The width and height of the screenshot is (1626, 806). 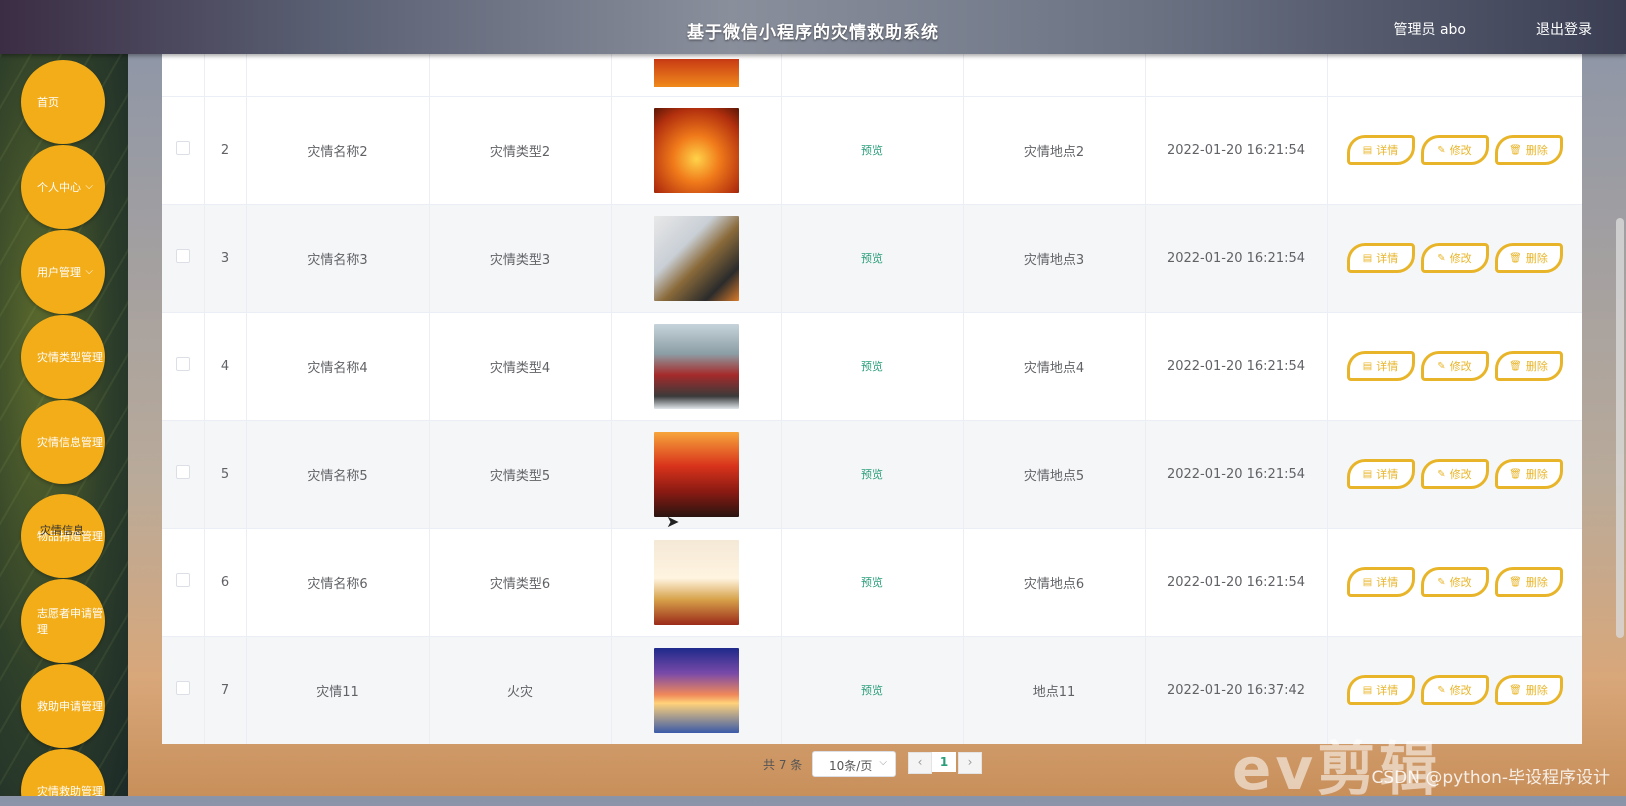 I want to click on fire-photo-thumbnail, so click(x=696, y=72).